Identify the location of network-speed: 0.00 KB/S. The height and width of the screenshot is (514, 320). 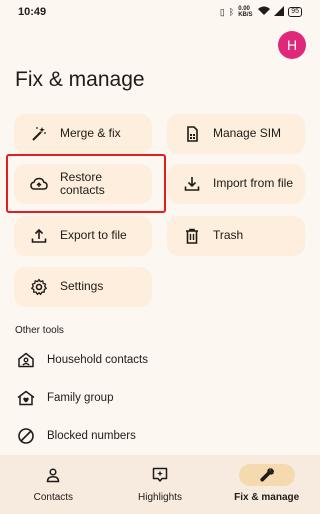
(245, 12).